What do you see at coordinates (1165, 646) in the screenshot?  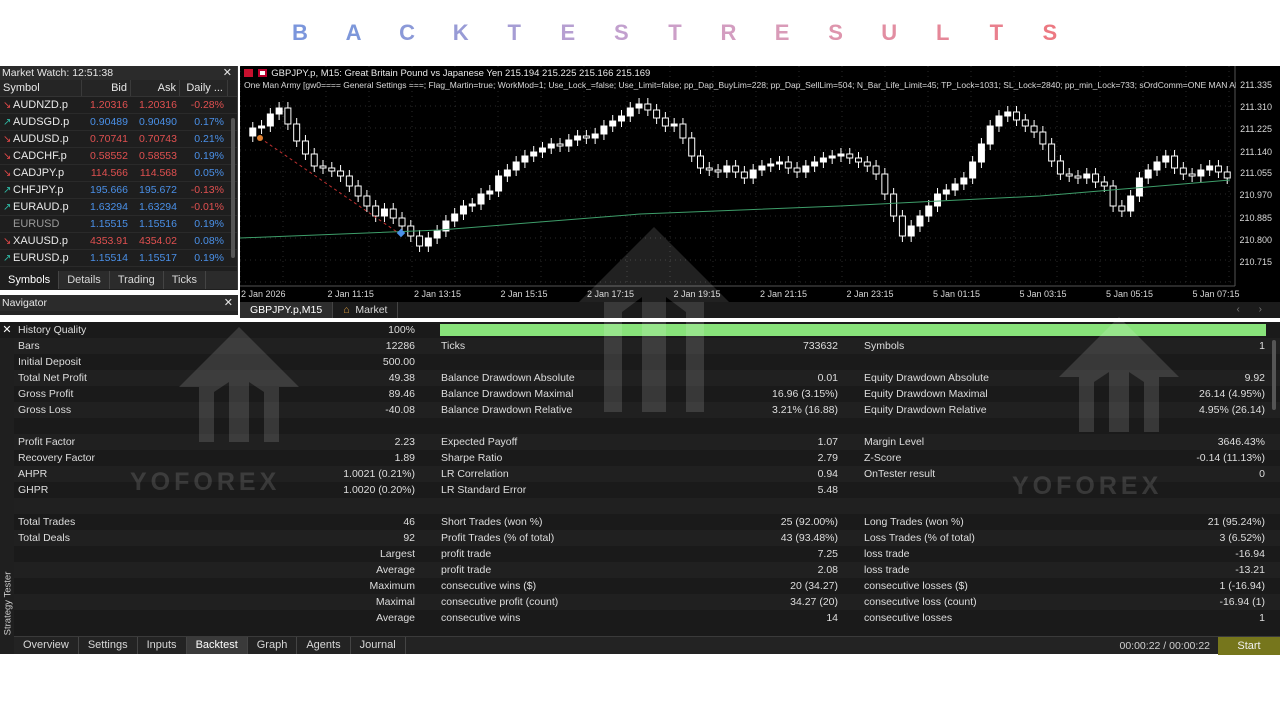 I see `elapsed-timer: 00:00:22 / 00:00:22` at bounding box center [1165, 646].